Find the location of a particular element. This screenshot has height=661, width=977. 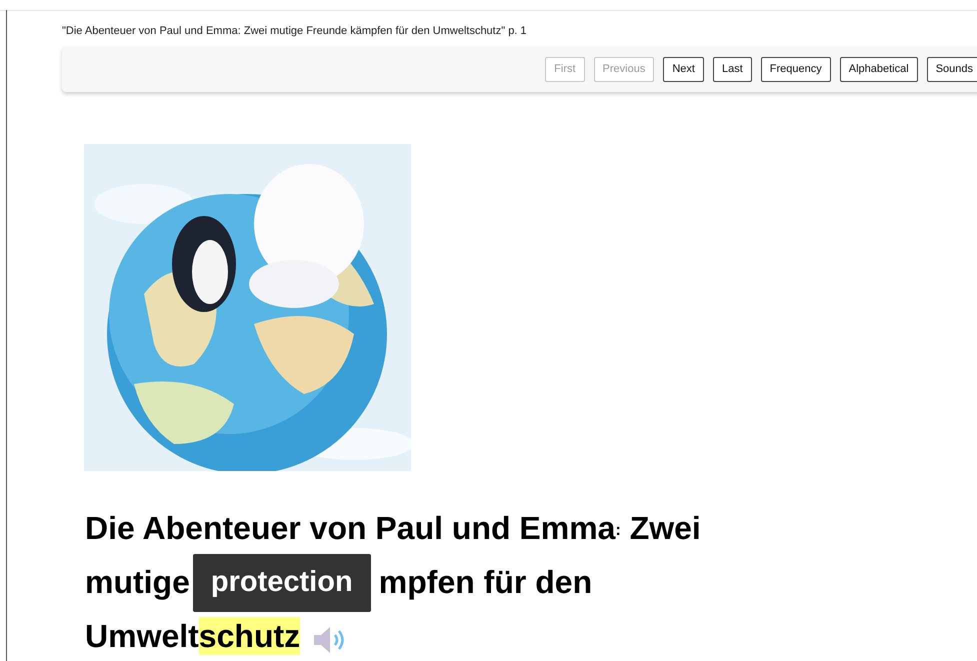

heading-text: Umwelt is located at coordinates (142, 636).